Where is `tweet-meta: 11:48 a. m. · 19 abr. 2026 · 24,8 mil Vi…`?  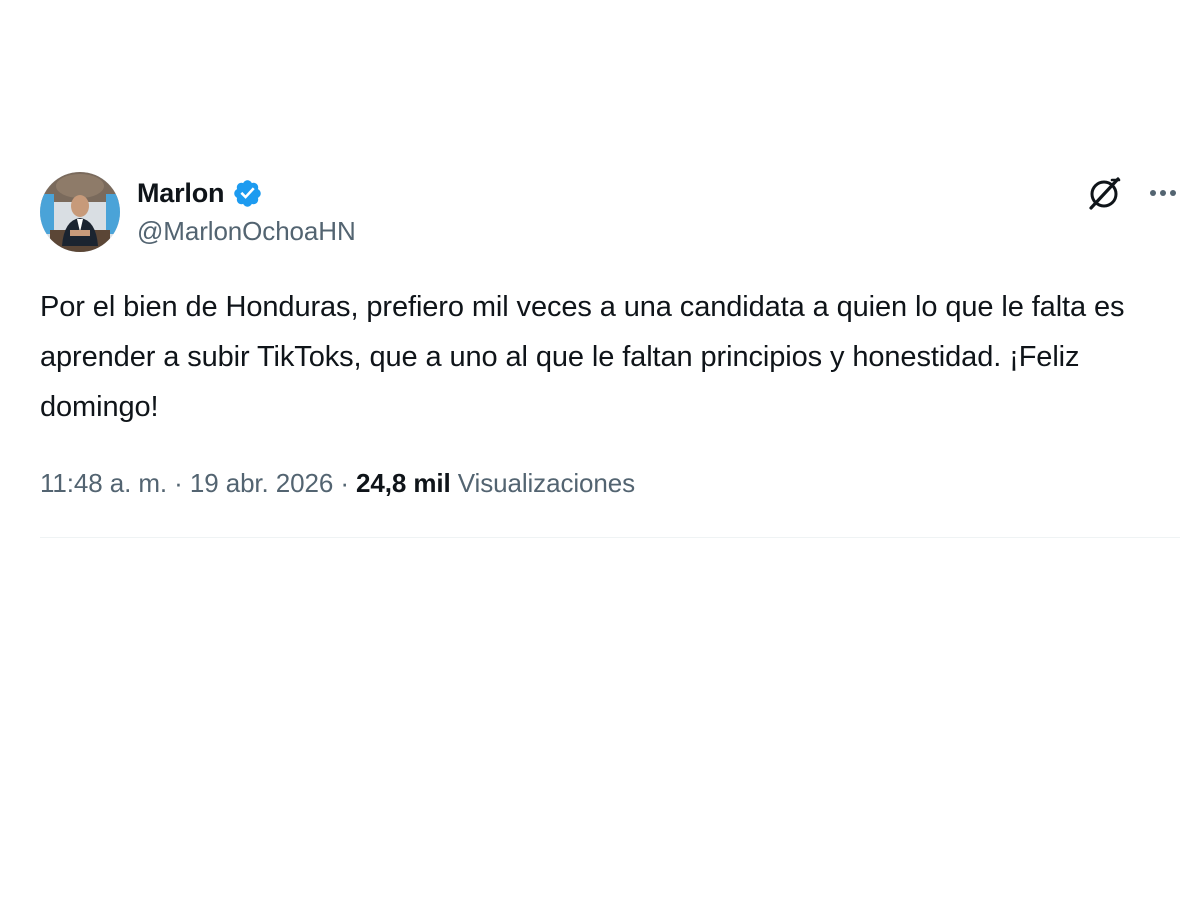
tweet-meta: 11:48 a. m. · 19 abr. 2026 · 24,8 mil Vi… is located at coordinates (610, 483).